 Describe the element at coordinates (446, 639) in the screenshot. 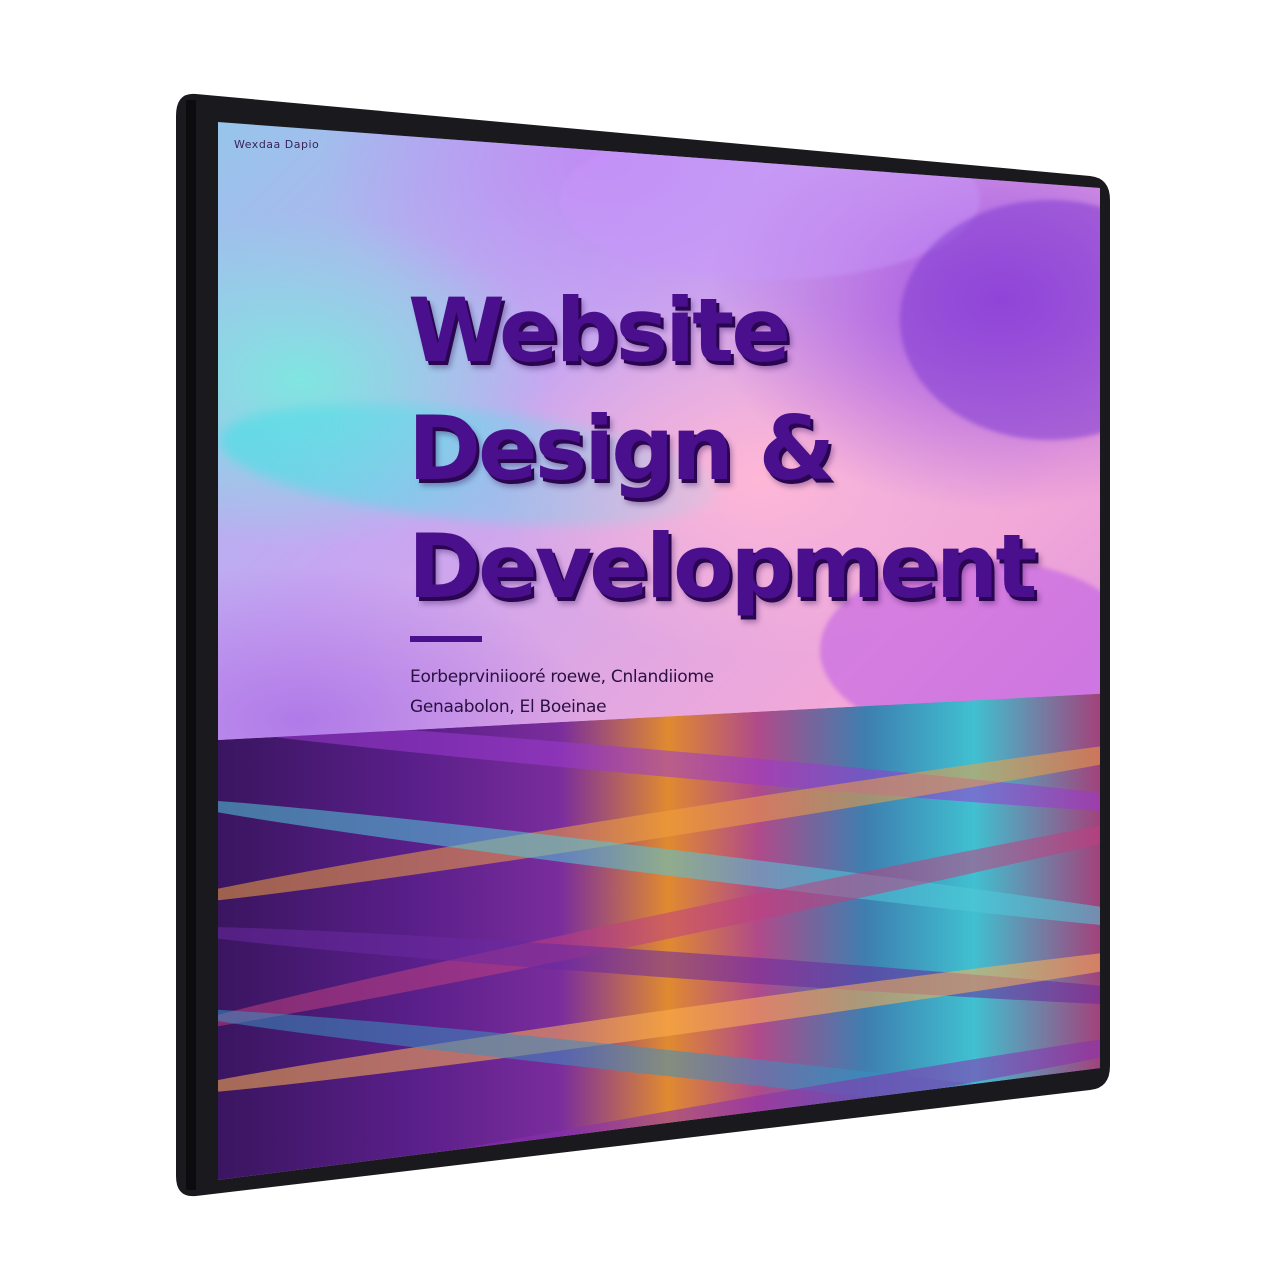

I see `accent-rule` at that location.